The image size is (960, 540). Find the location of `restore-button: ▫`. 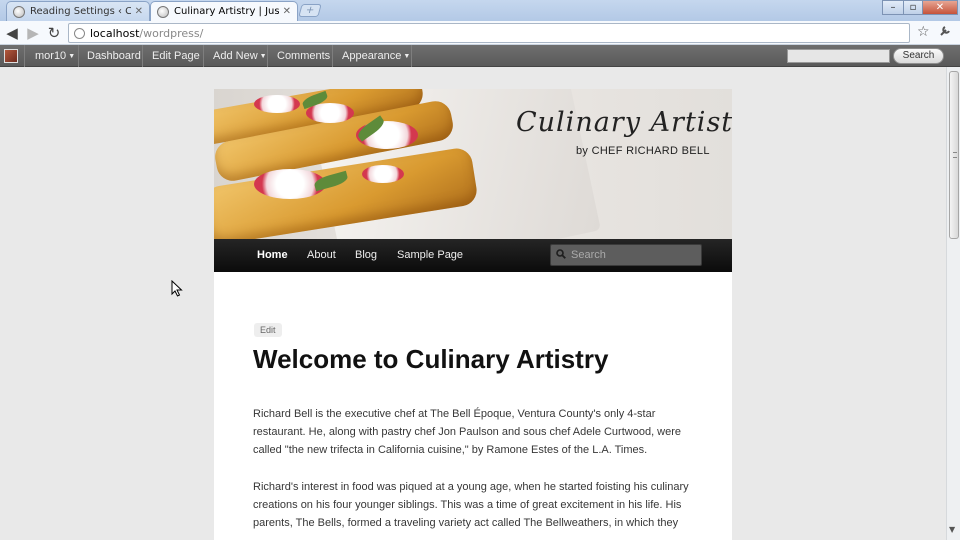

restore-button: ▫ is located at coordinates (913, 7).